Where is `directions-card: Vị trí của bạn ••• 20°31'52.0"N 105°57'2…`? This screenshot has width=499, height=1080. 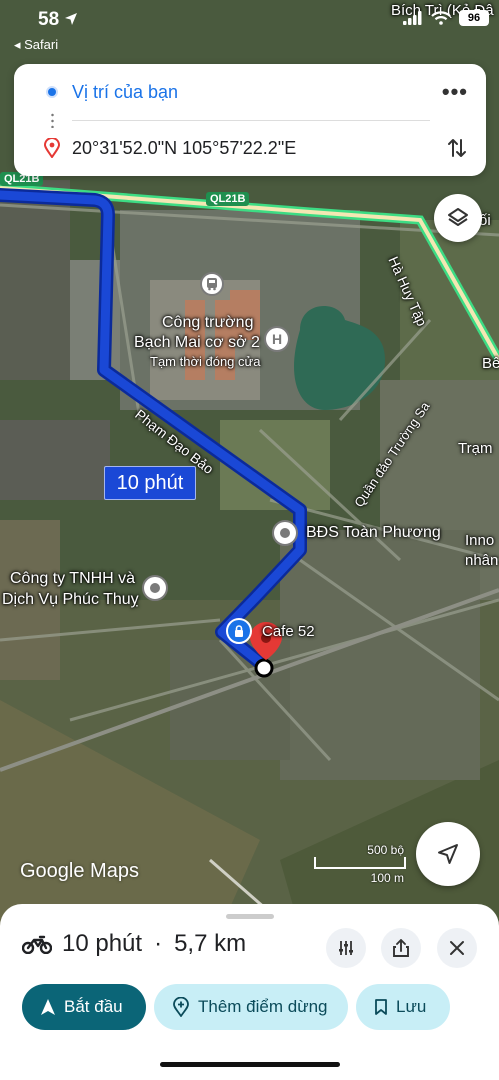 directions-card: Vị trí của bạn ••• 20°31'52.0"N 105°57'2… is located at coordinates (250, 120).